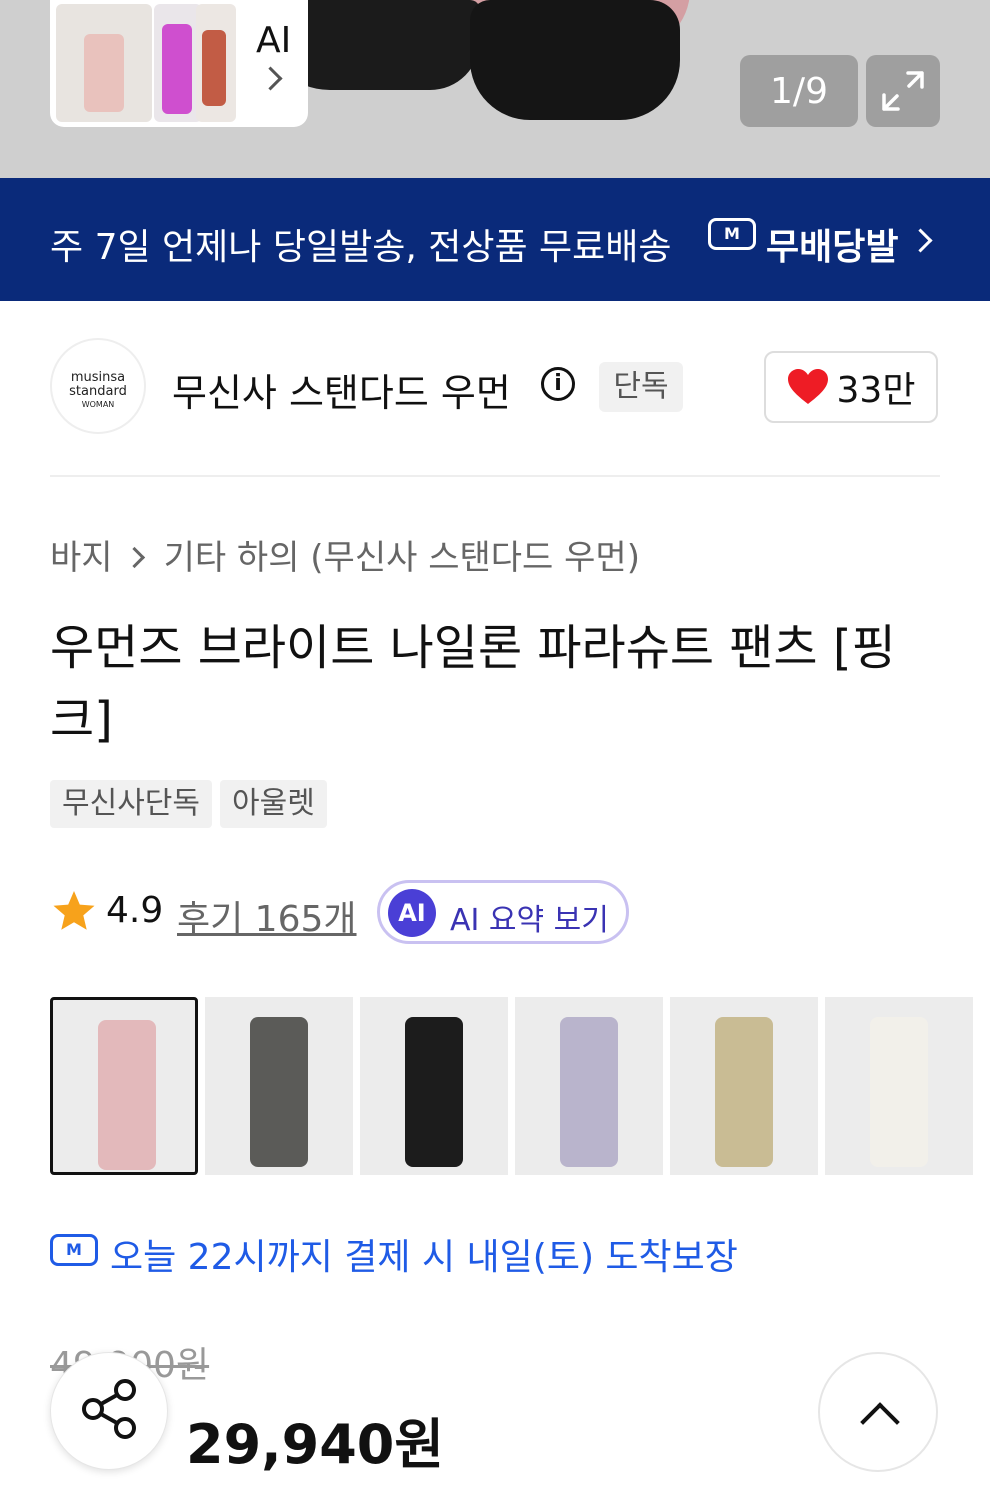 The image size is (990, 1500). What do you see at coordinates (74, 910) in the screenshot?
I see `star-icon` at bounding box center [74, 910].